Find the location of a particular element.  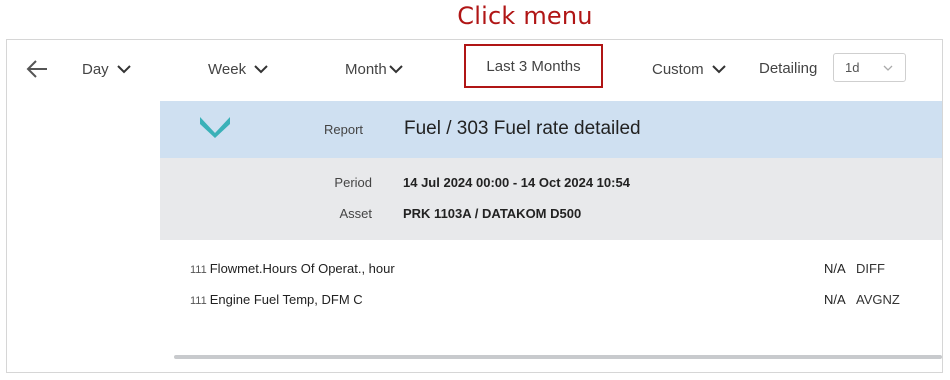

last-3-months-button: Last 3 Months is located at coordinates (533, 66).